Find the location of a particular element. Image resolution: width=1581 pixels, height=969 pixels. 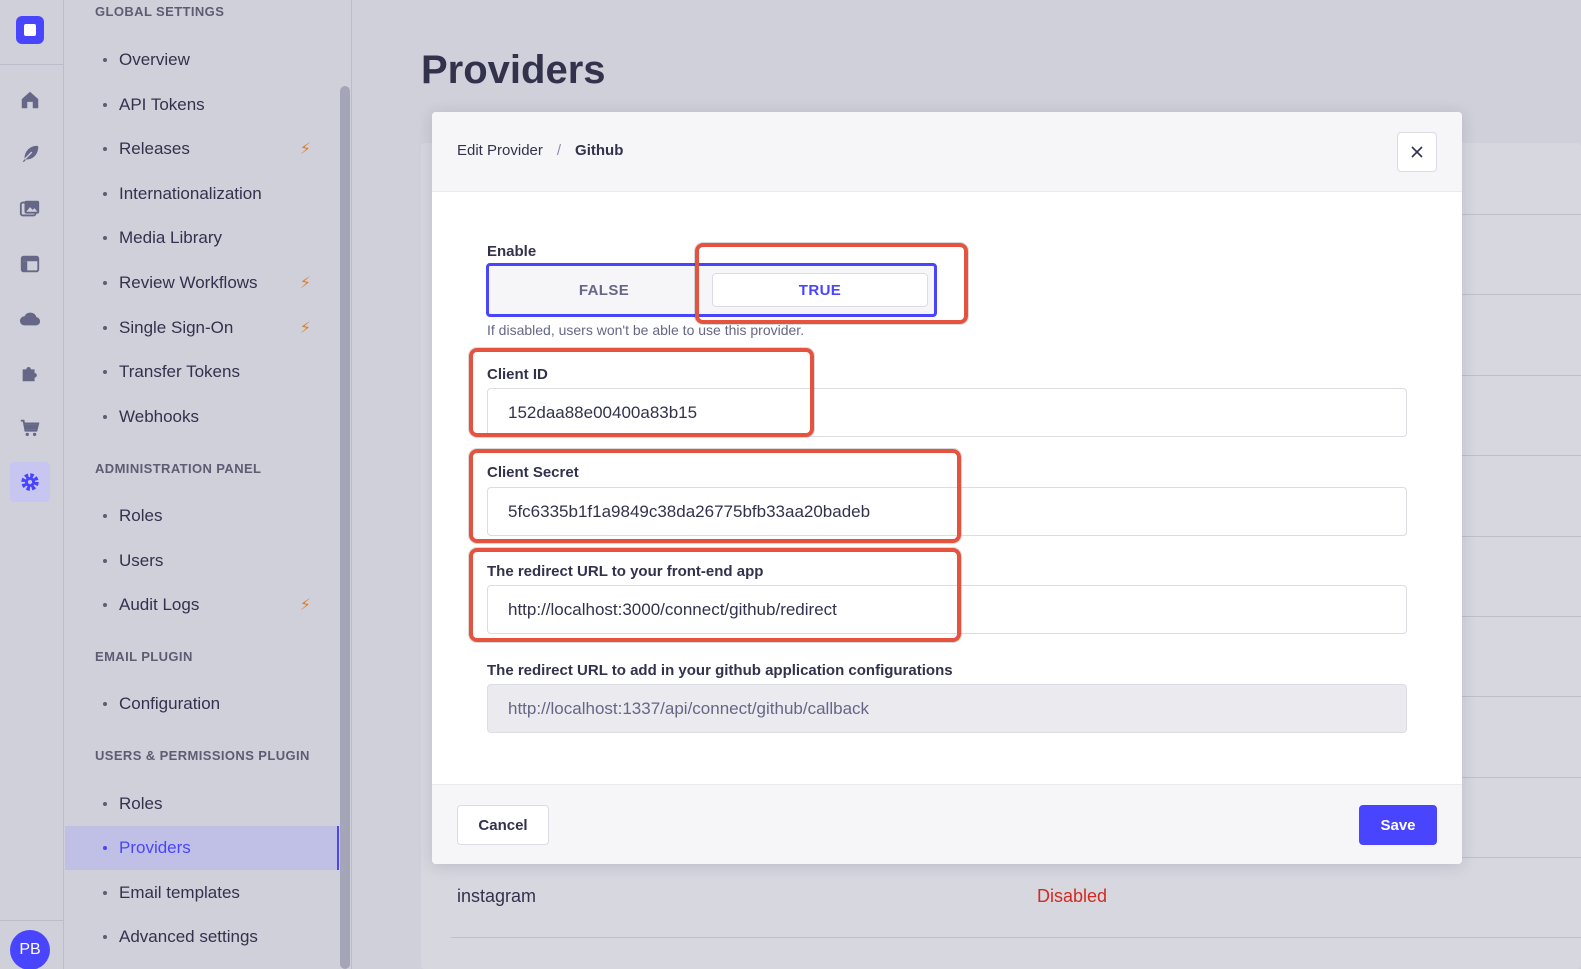

subnav-item-advanced-settings: Advanced settings is located at coordinates (202, 937).